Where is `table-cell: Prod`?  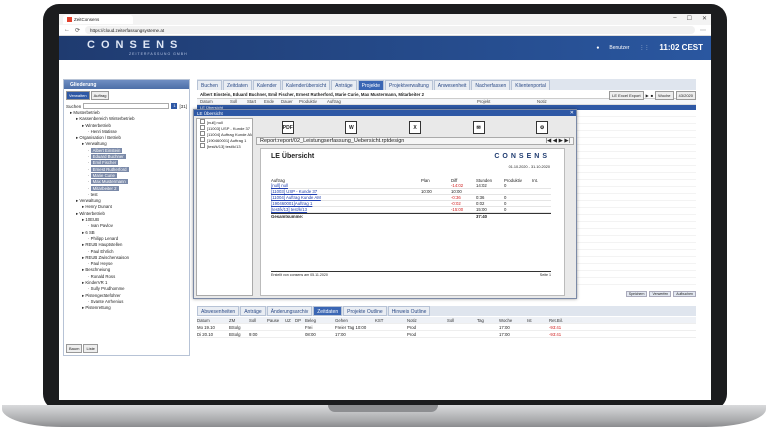 table-cell: Prod is located at coordinates (412, 334).